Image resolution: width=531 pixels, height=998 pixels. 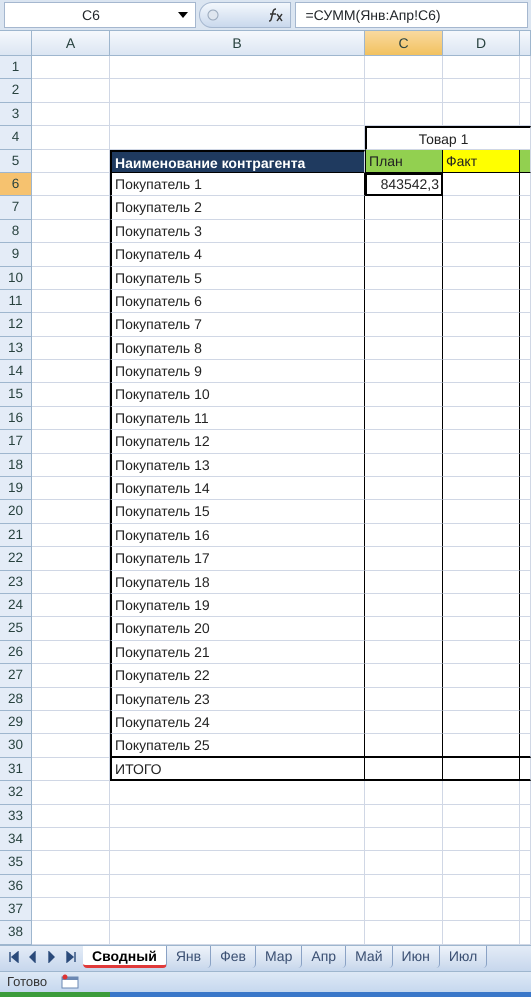 What do you see at coordinates (16, 536) in the screenshot?
I see `row-header: 21` at bounding box center [16, 536].